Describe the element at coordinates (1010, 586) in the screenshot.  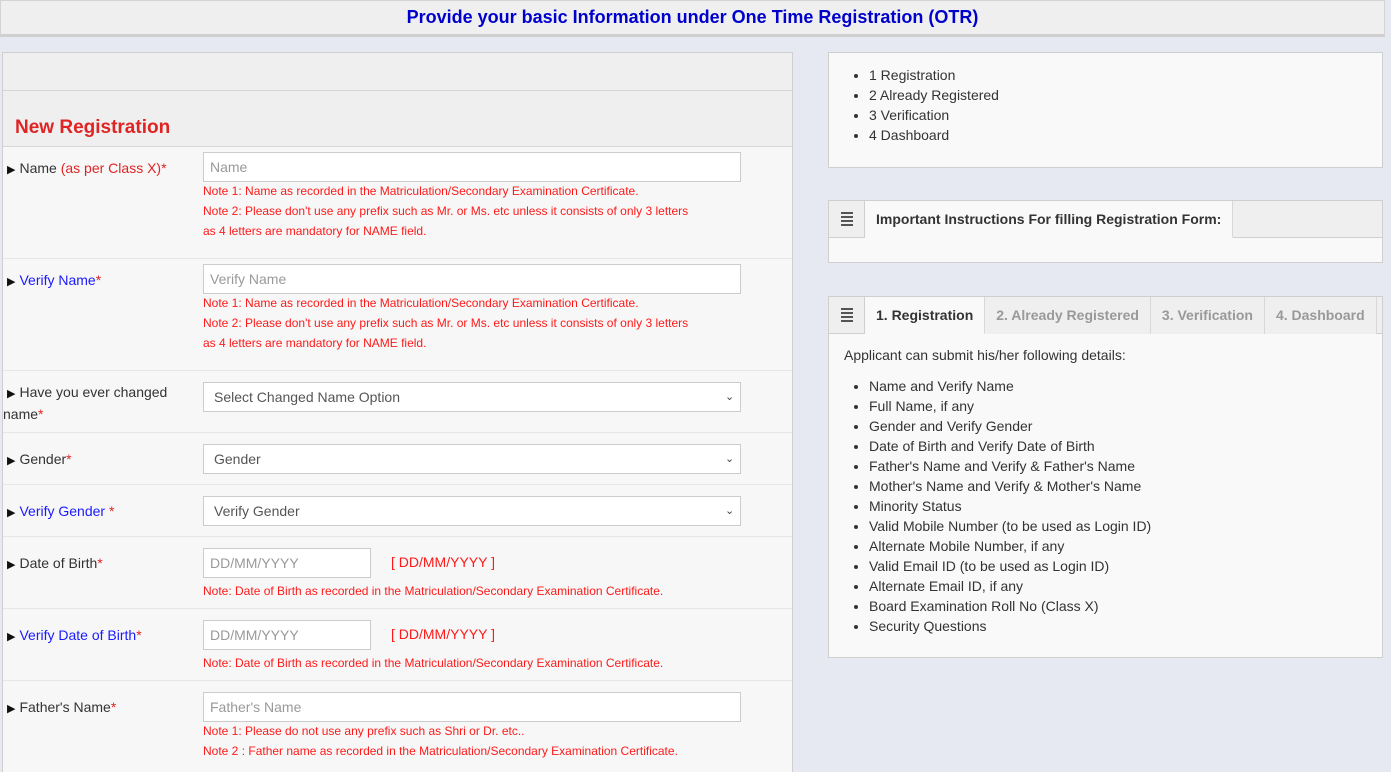
I see `list-item: Alternate Email ID, if any` at that location.